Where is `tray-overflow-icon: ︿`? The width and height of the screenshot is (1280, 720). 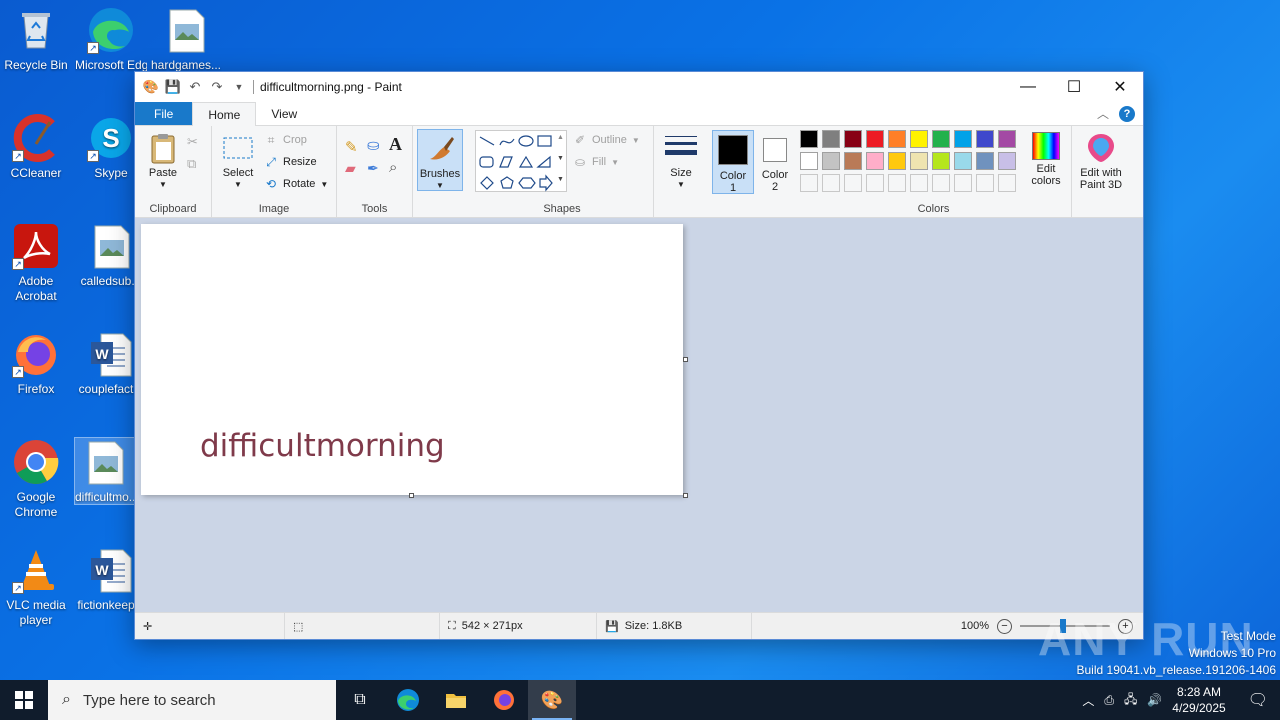 tray-overflow-icon: ︿ is located at coordinates (1088, 700).